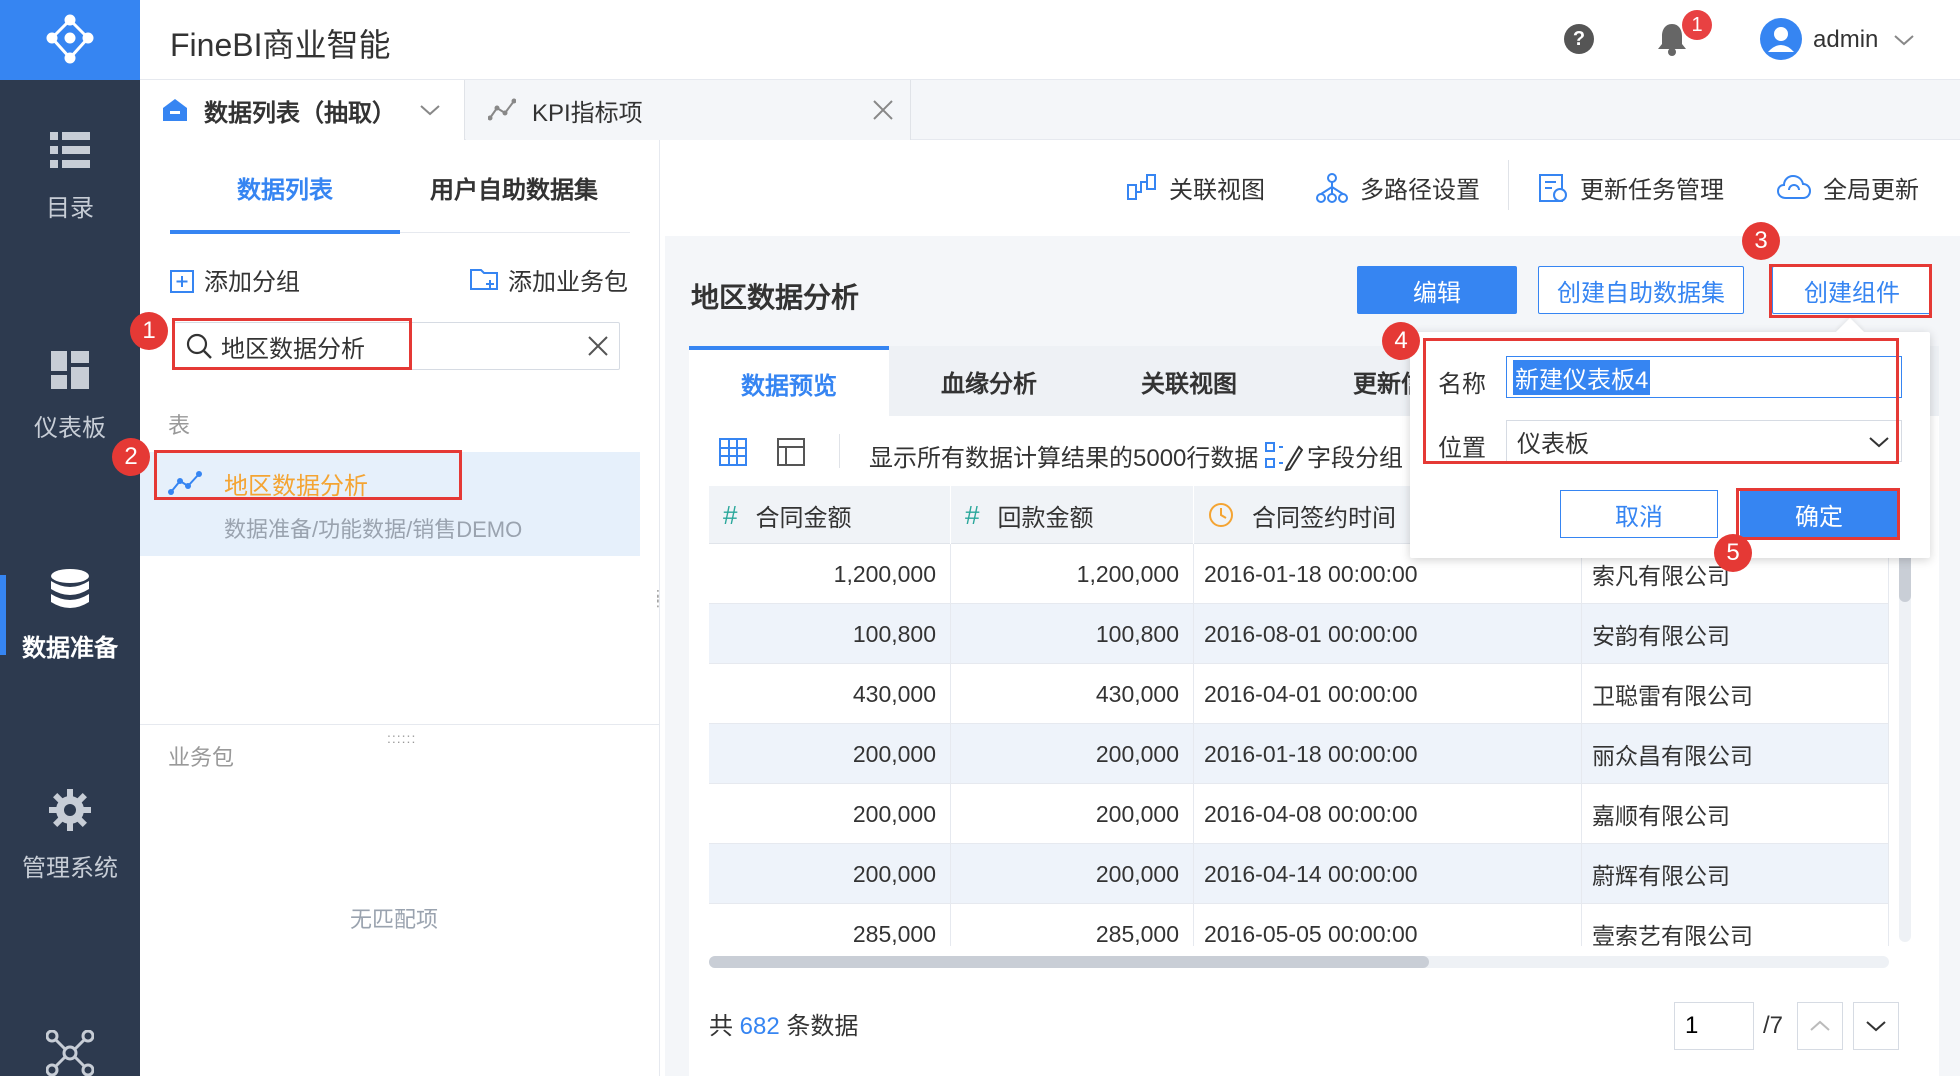  Describe the element at coordinates (285, 187) in the screenshot. I see `subtab-data-list: 数据列表` at that location.